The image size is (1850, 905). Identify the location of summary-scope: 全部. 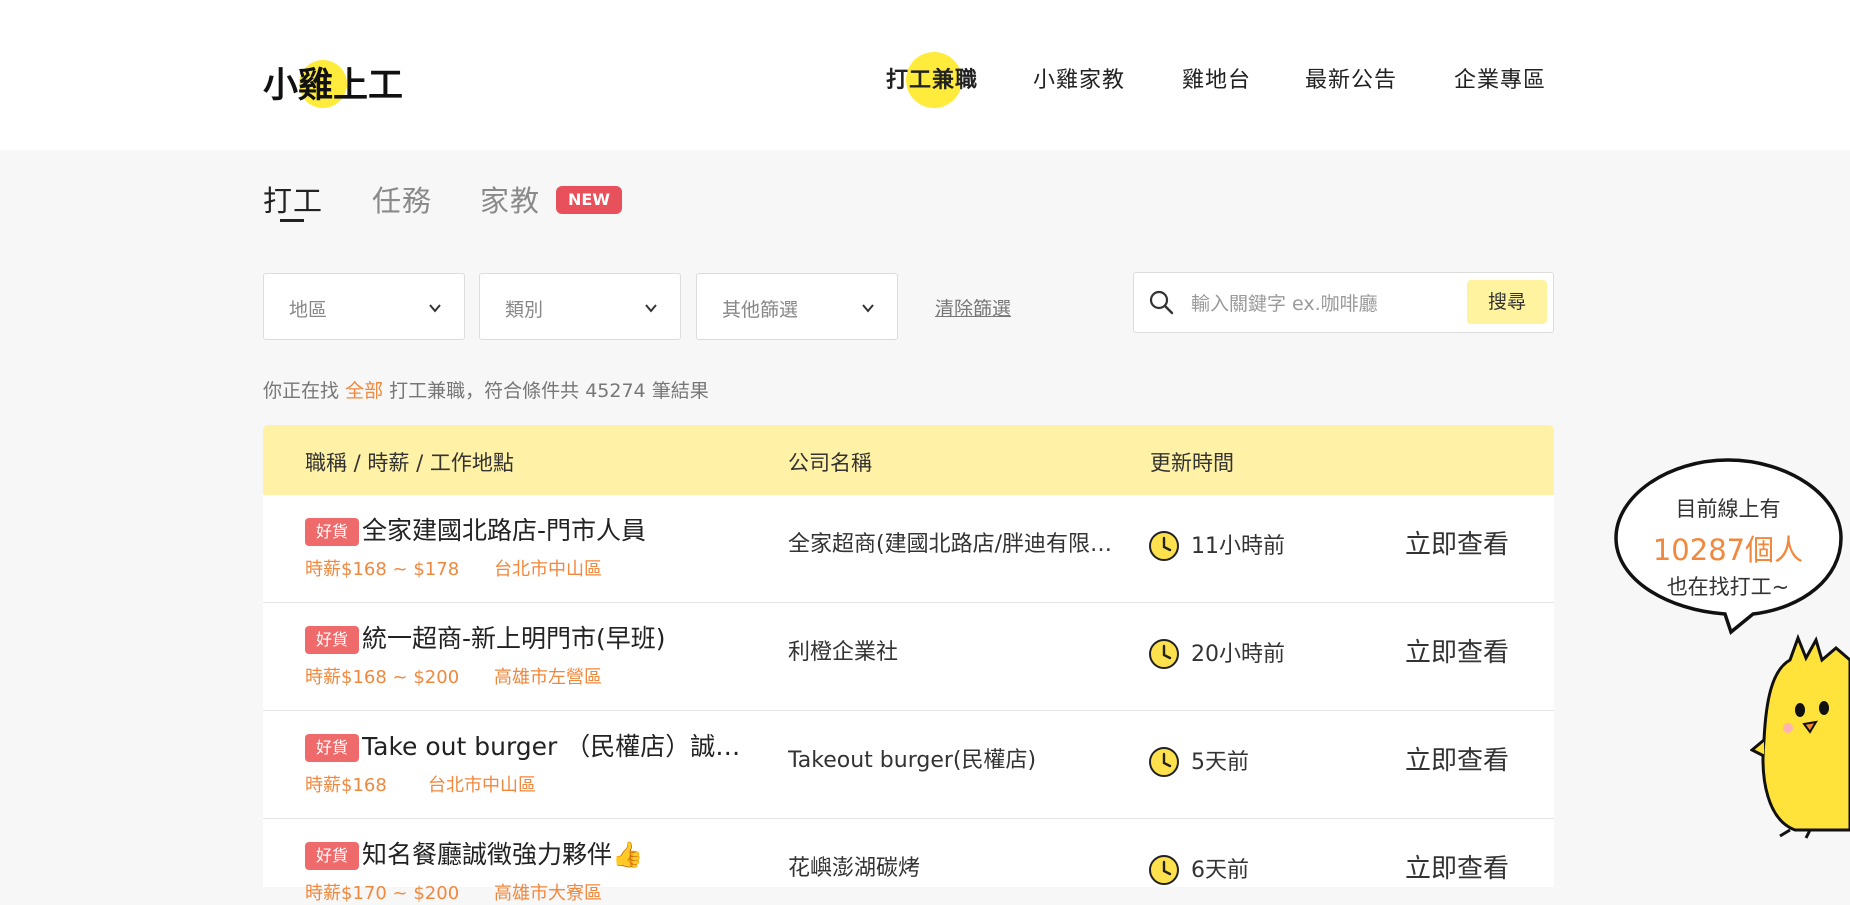
(364, 391).